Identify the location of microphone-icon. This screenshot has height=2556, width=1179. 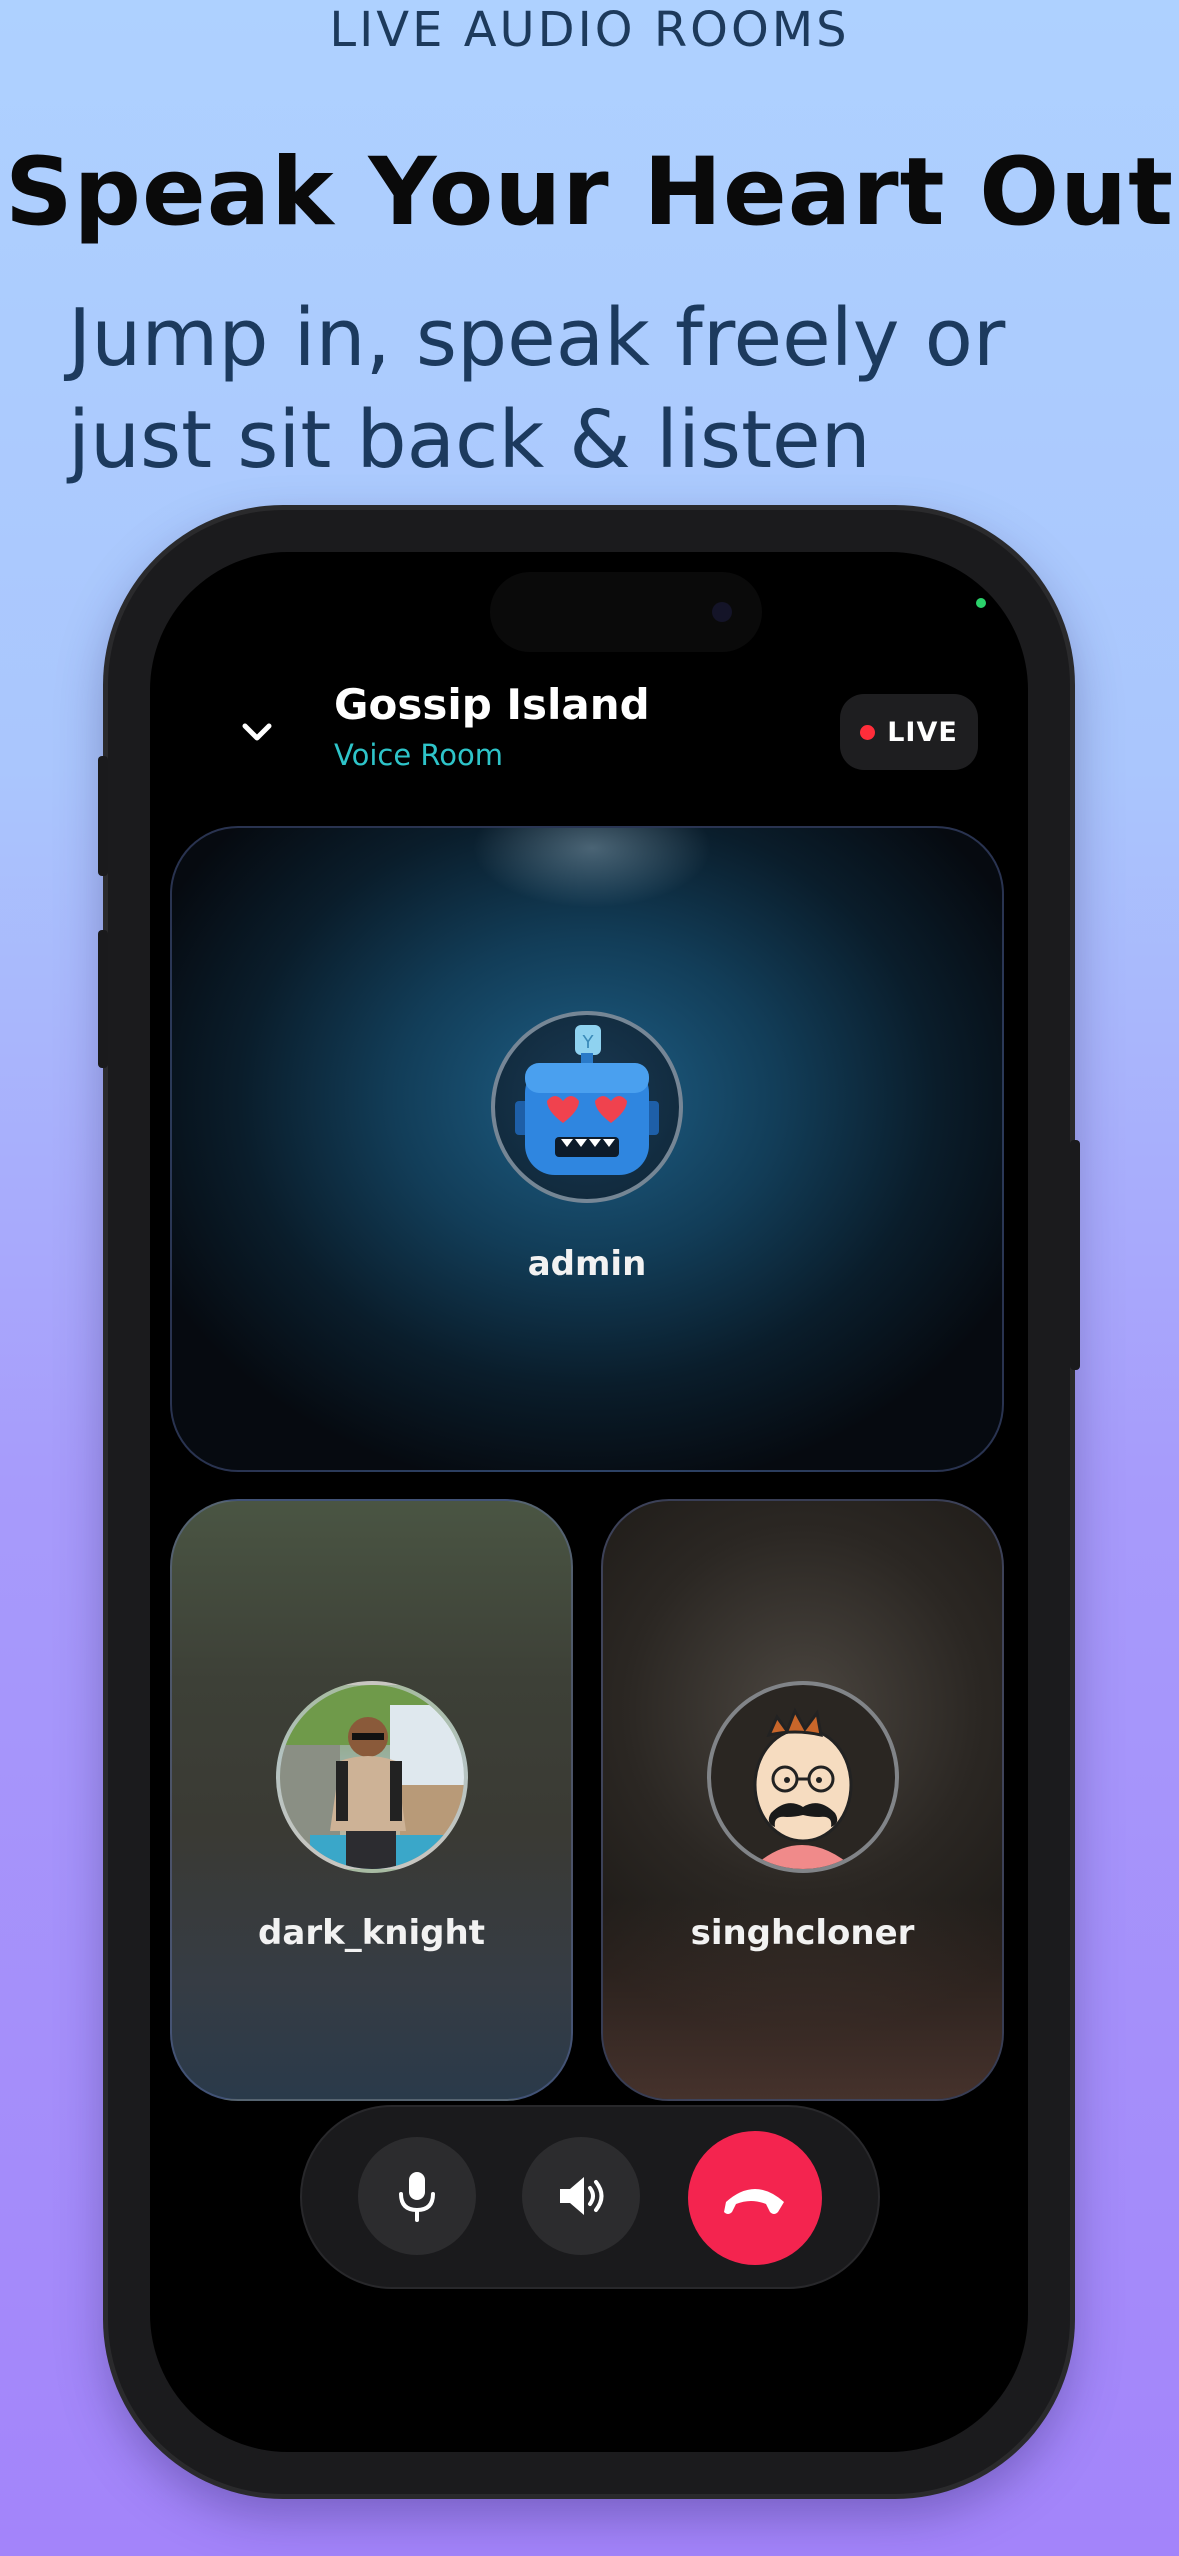
(417, 2197).